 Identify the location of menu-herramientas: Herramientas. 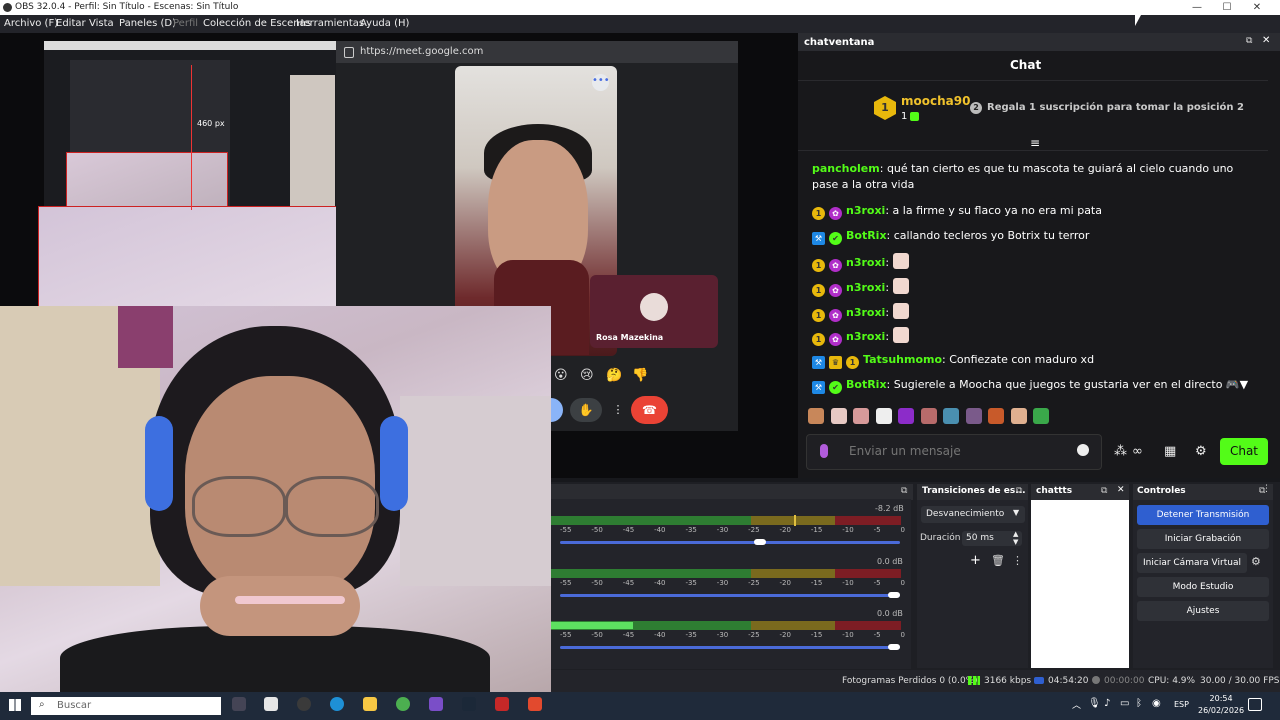
(330, 23).